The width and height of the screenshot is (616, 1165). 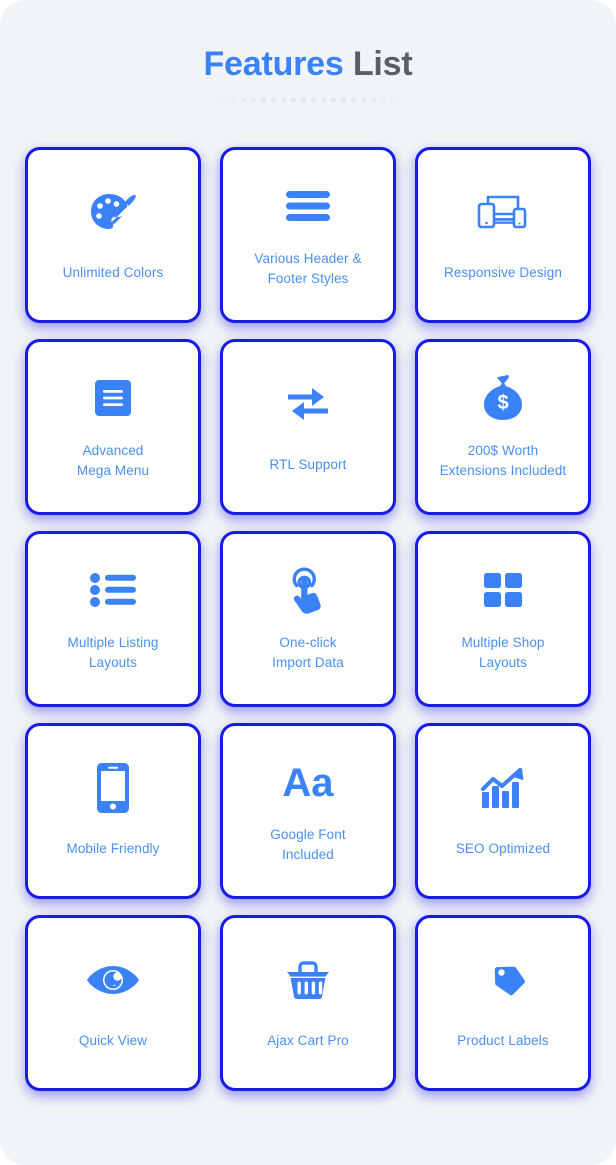 I want to click on page-title-plain: List, so click(x=382, y=64).